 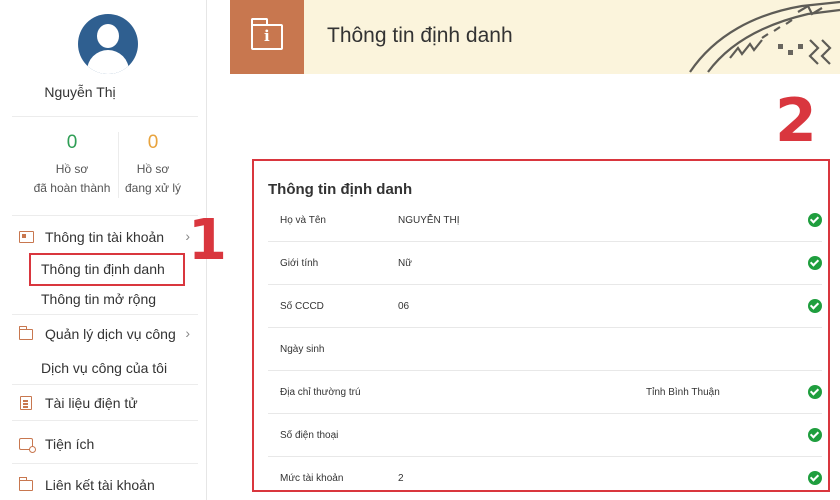 I want to click on stat-completed-count: 0, so click(x=72, y=142).